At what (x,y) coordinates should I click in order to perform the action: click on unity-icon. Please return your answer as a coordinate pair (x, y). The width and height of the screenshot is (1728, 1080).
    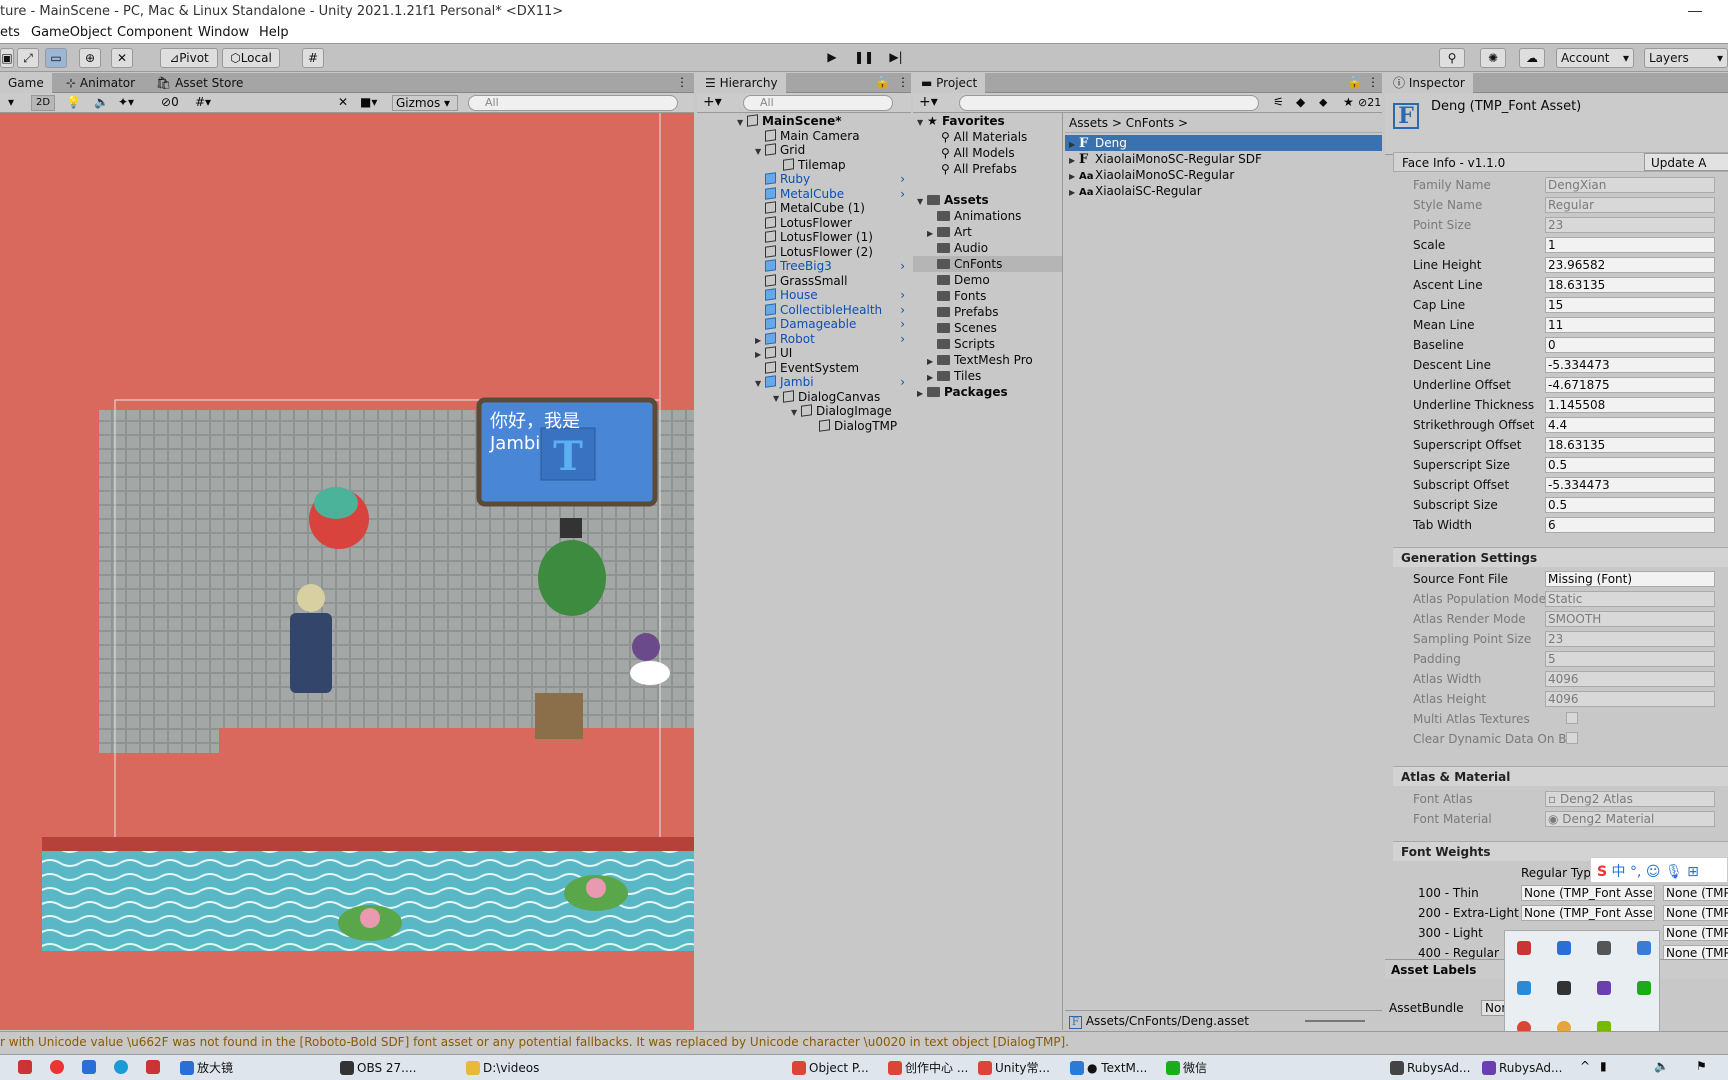
    Looking at the image, I should click on (1564, 988).